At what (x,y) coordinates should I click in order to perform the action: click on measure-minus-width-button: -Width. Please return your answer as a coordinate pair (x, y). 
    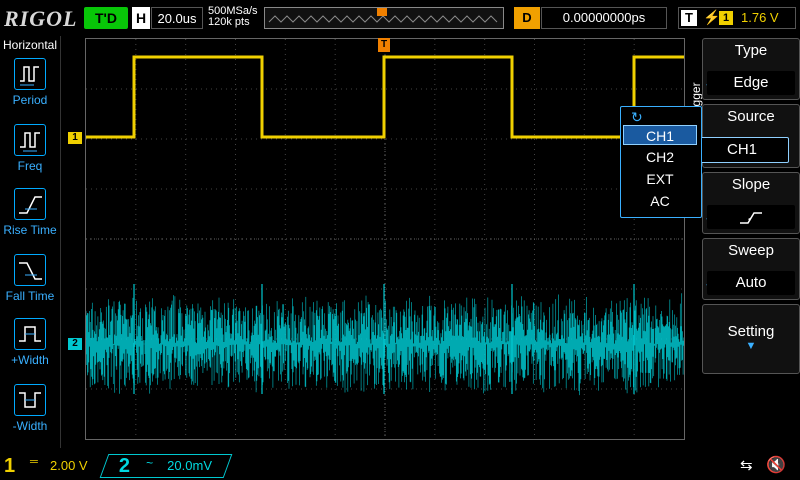
    Looking at the image, I should click on (30, 408).